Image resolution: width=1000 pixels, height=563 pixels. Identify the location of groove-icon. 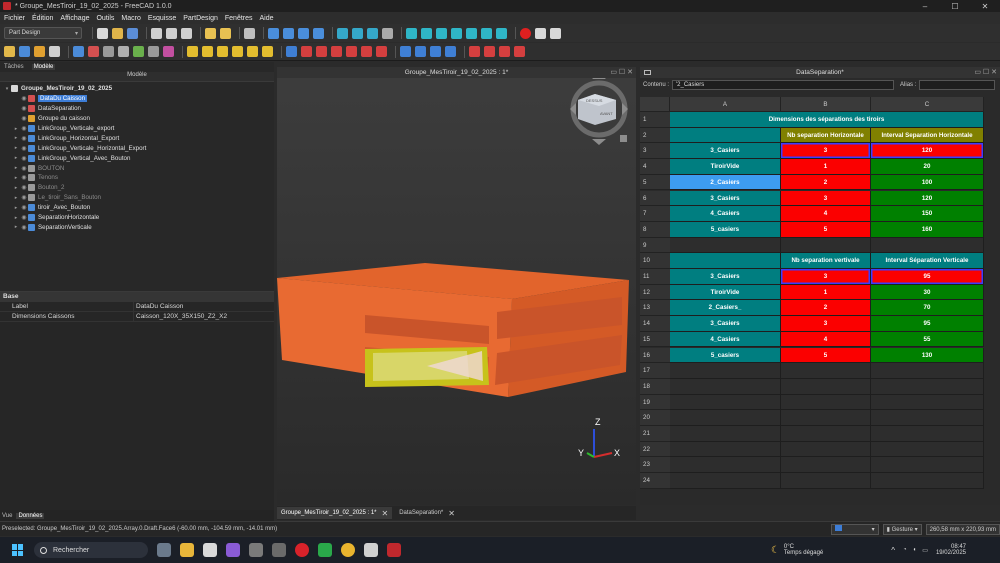
(321, 51).